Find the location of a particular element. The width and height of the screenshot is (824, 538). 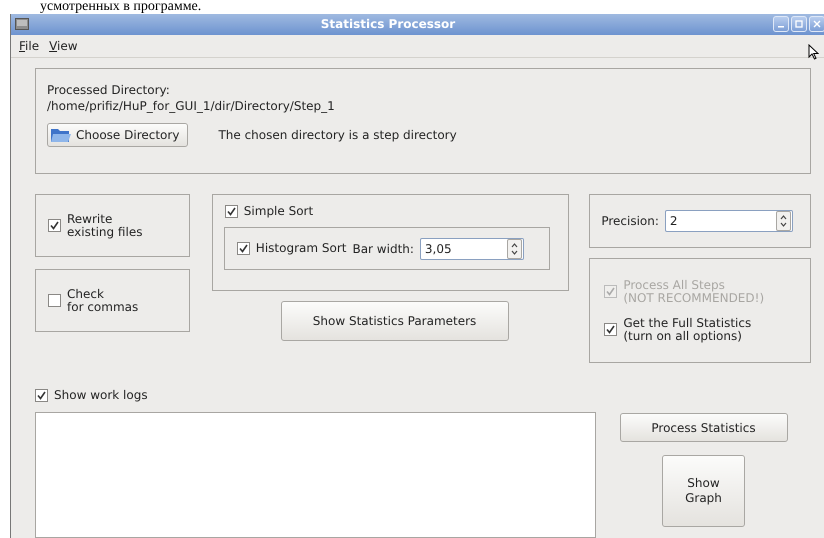

checkbox-label: Check for commas is located at coordinates (102, 301).